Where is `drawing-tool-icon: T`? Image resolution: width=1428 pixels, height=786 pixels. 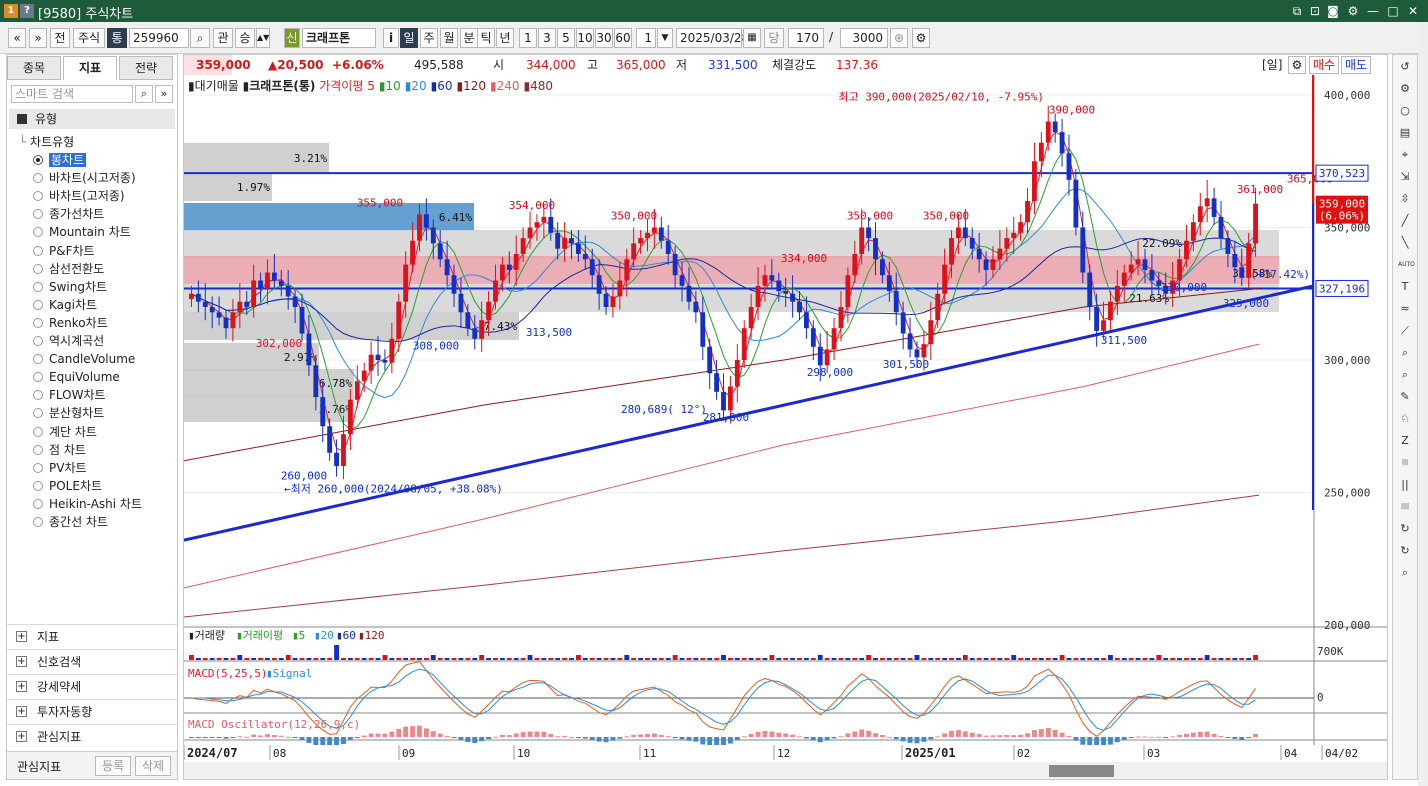
drawing-tool-icon: T is located at coordinates (1405, 287).